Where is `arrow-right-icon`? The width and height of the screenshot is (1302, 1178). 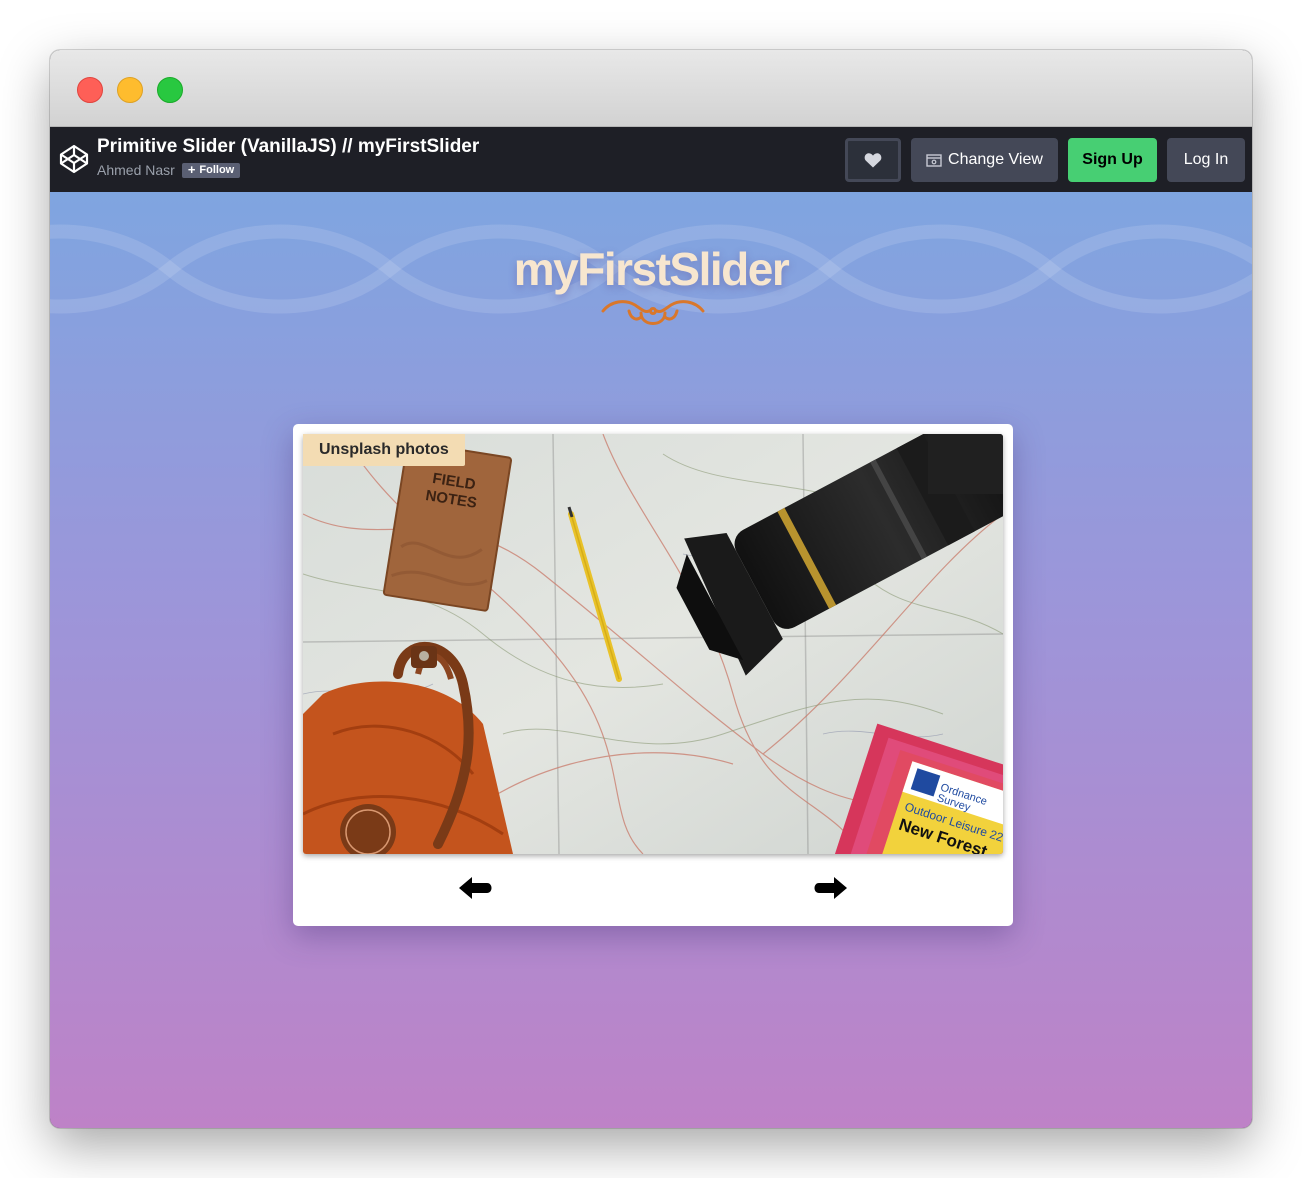
arrow-right-icon is located at coordinates (830, 888).